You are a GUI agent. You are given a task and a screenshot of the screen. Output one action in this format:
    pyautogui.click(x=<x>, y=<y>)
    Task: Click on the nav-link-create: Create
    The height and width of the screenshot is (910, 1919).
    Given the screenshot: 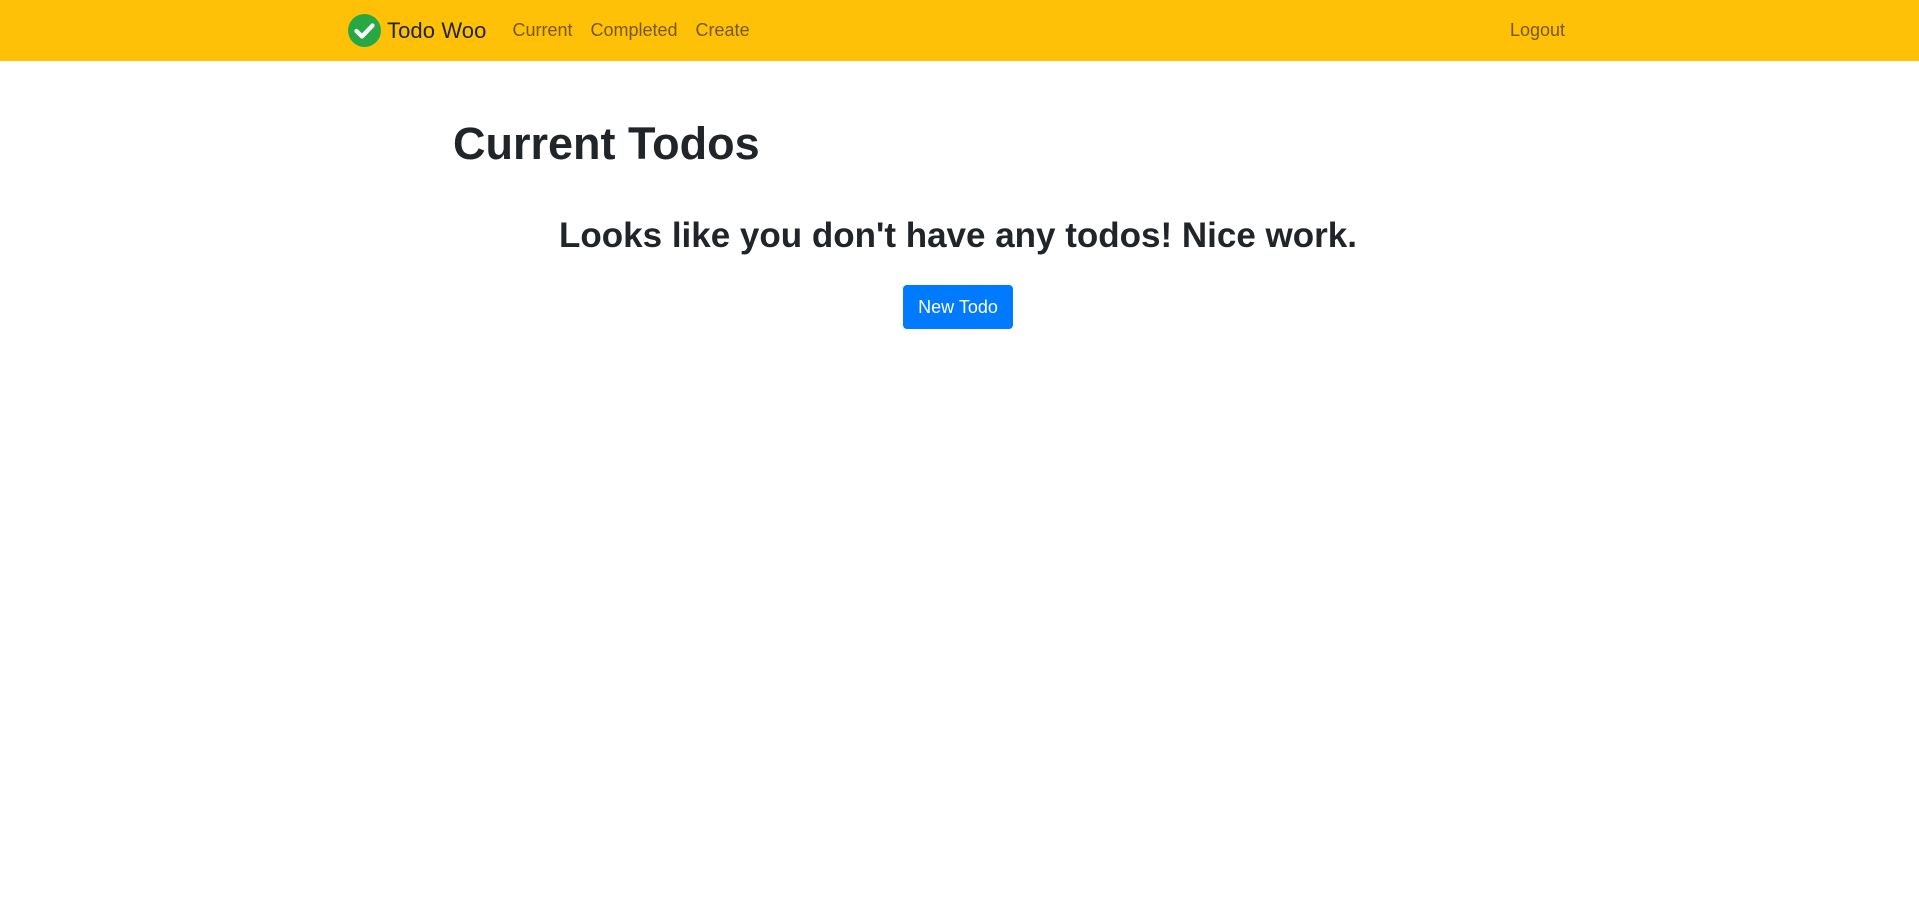 What is the action you would take?
    pyautogui.click(x=723, y=30)
    